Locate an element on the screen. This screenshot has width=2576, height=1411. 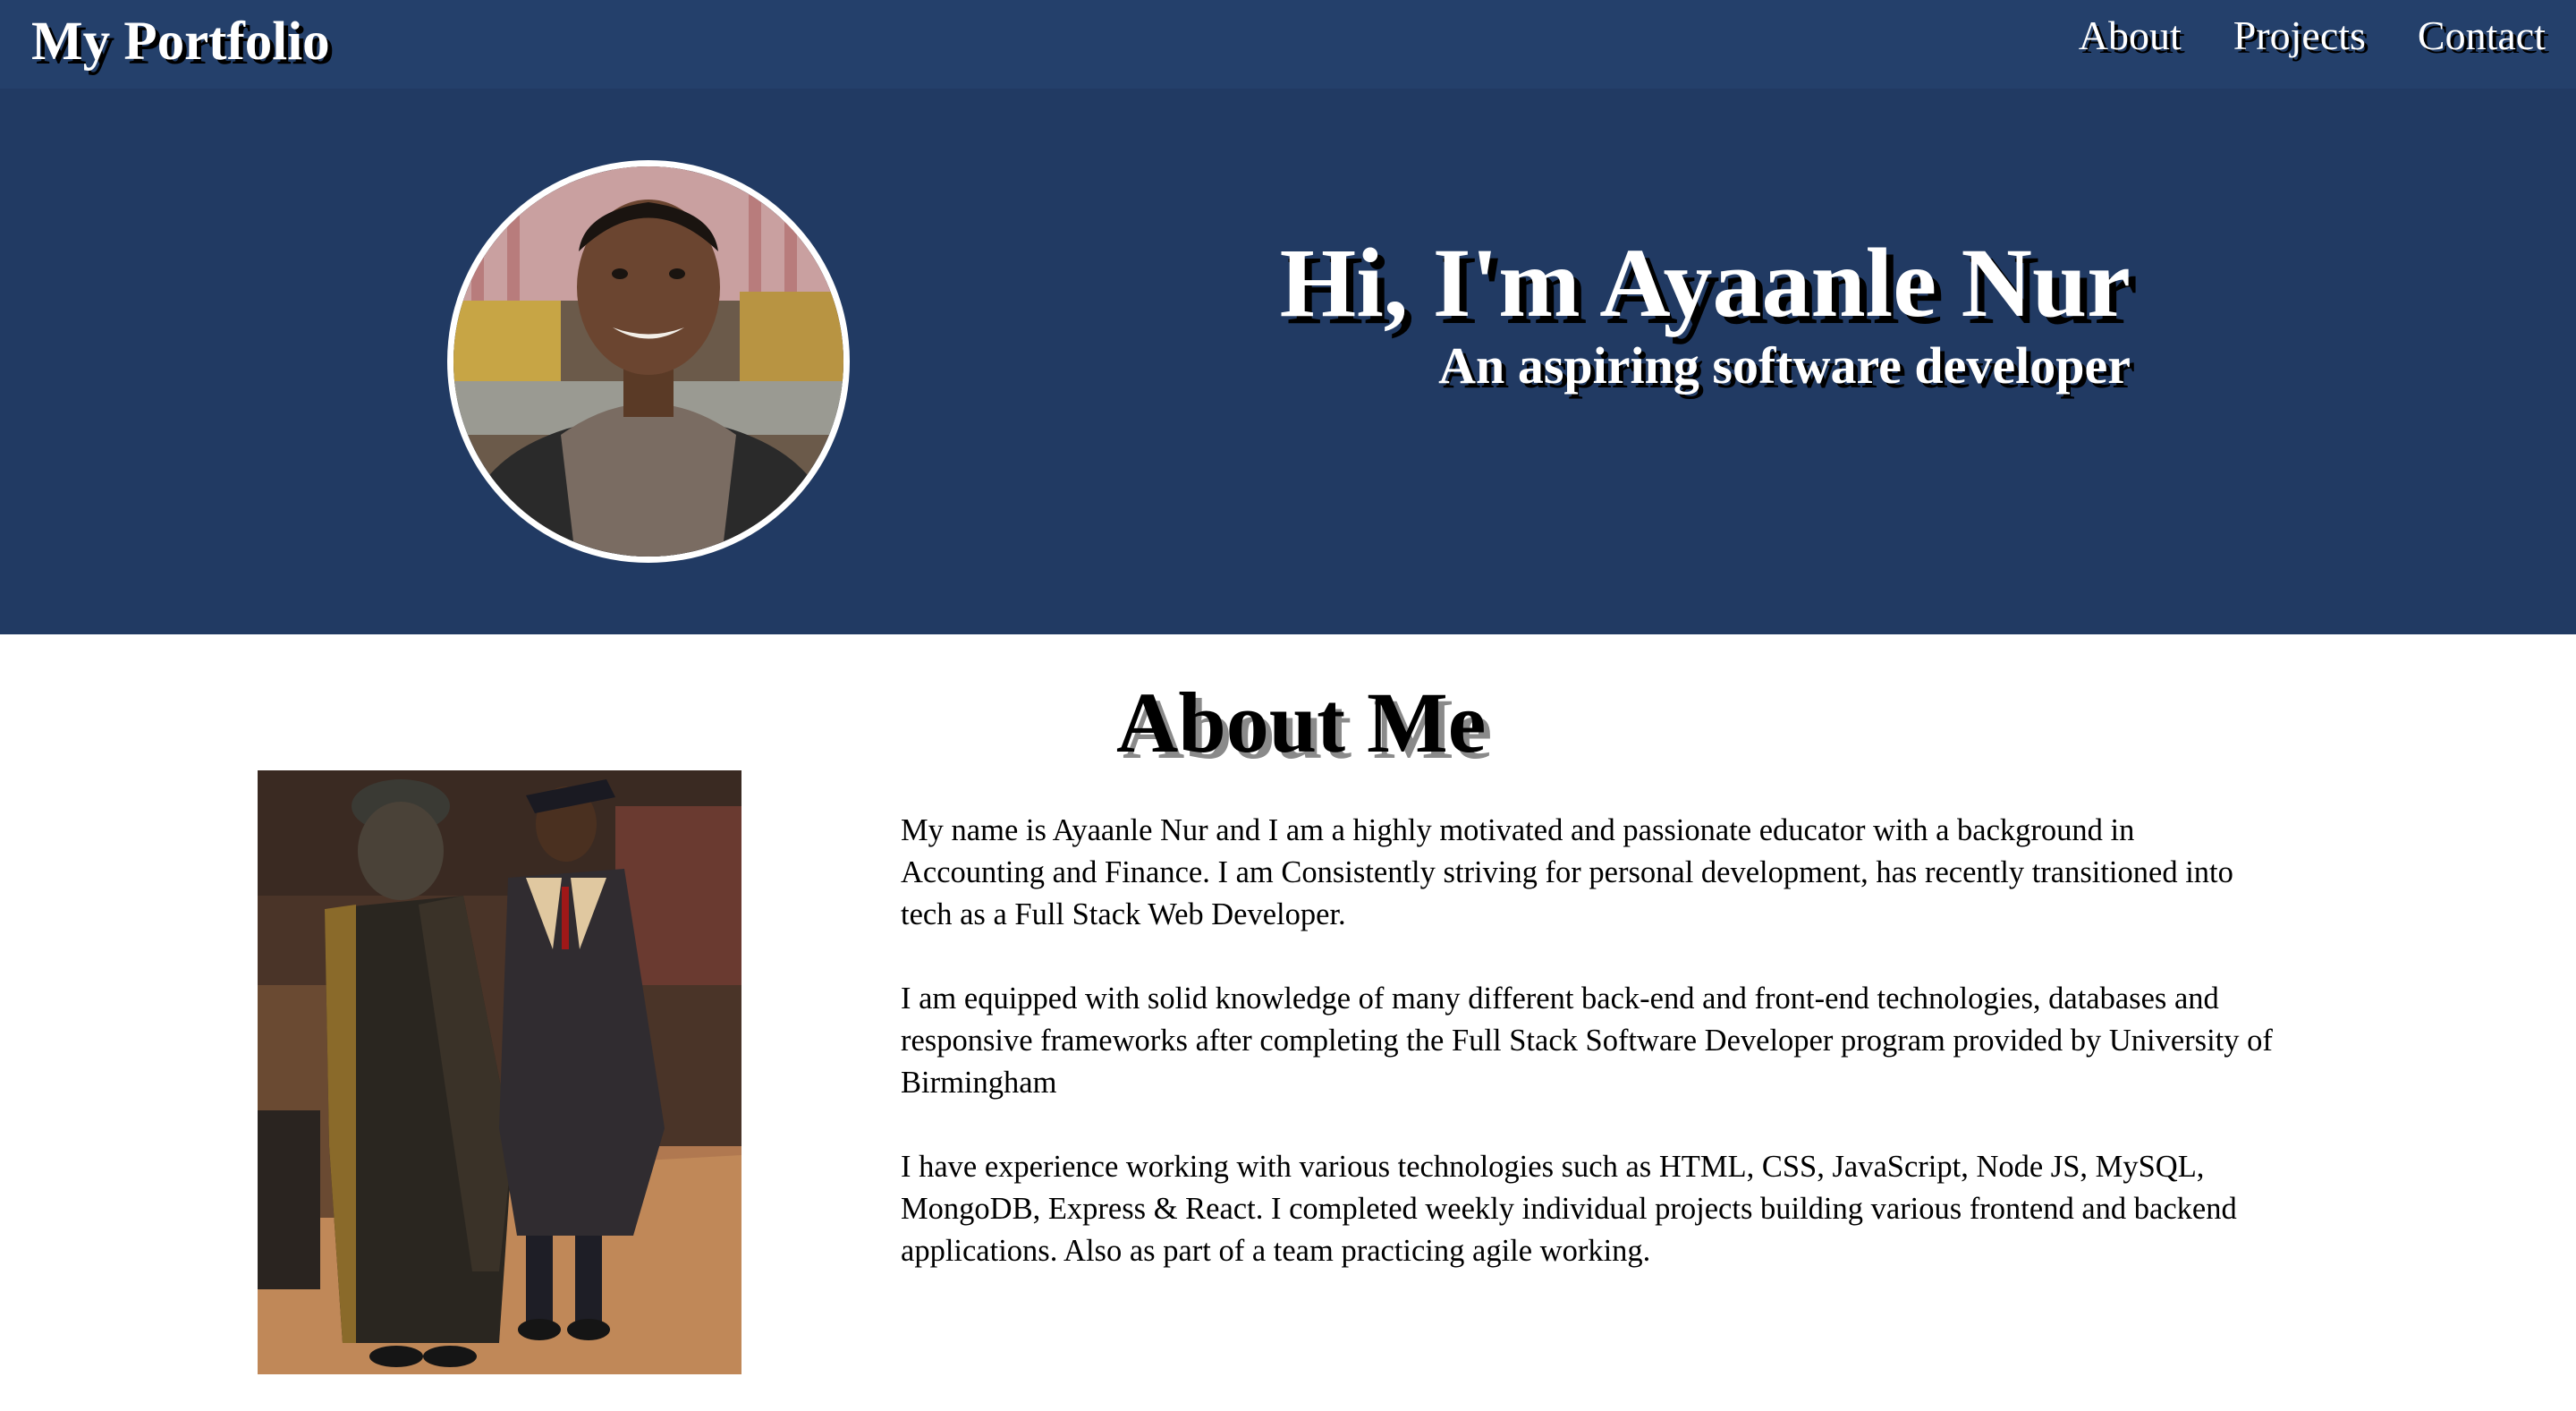
nav-link-contact: Contact is located at coordinates (2482, 35).